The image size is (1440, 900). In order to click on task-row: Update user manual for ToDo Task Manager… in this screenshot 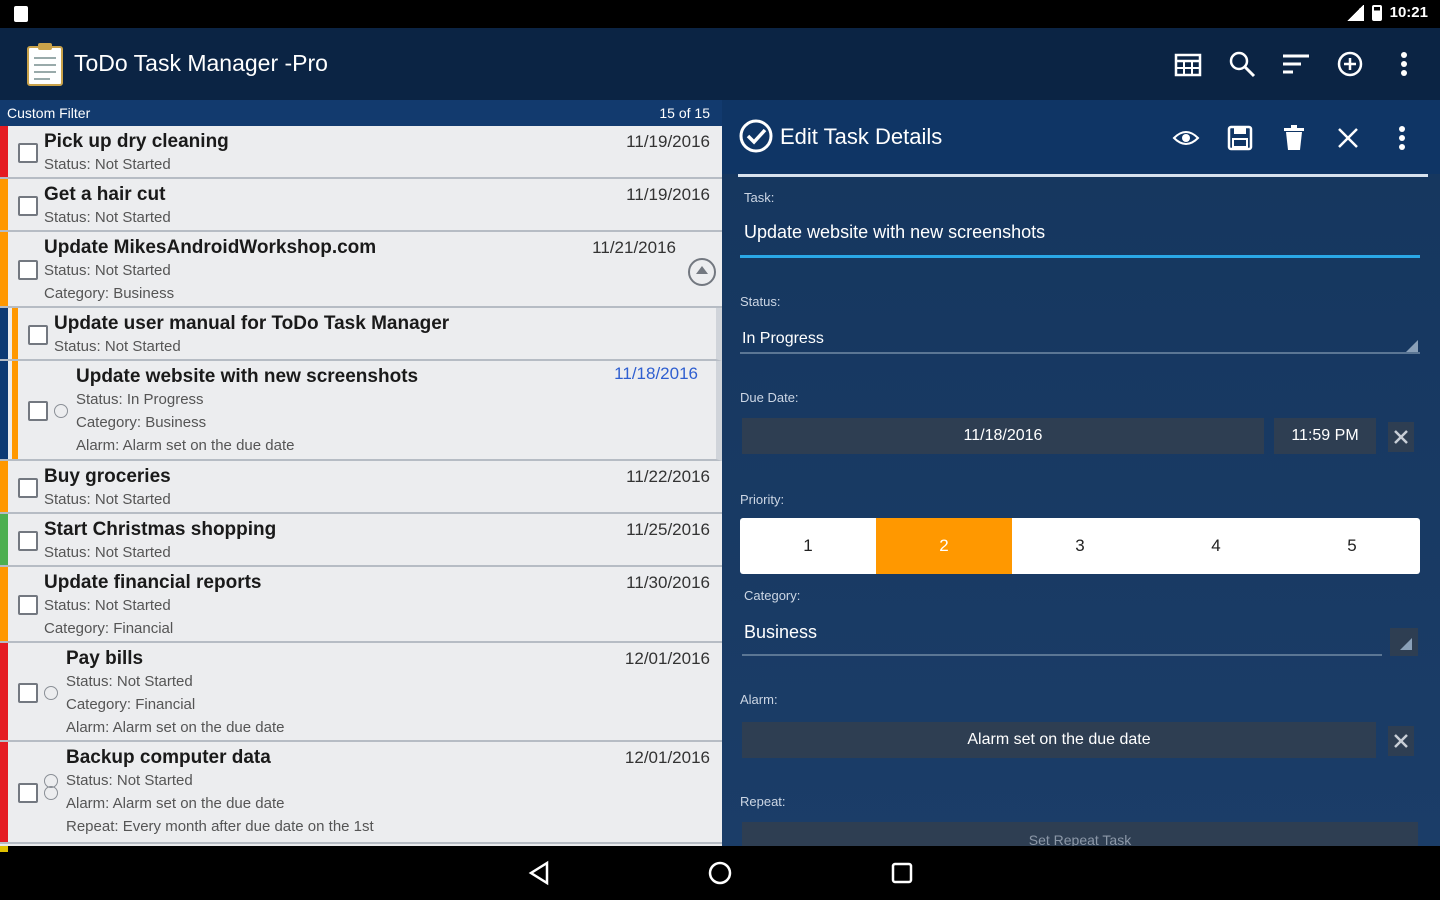, I will do `click(361, 334)`.